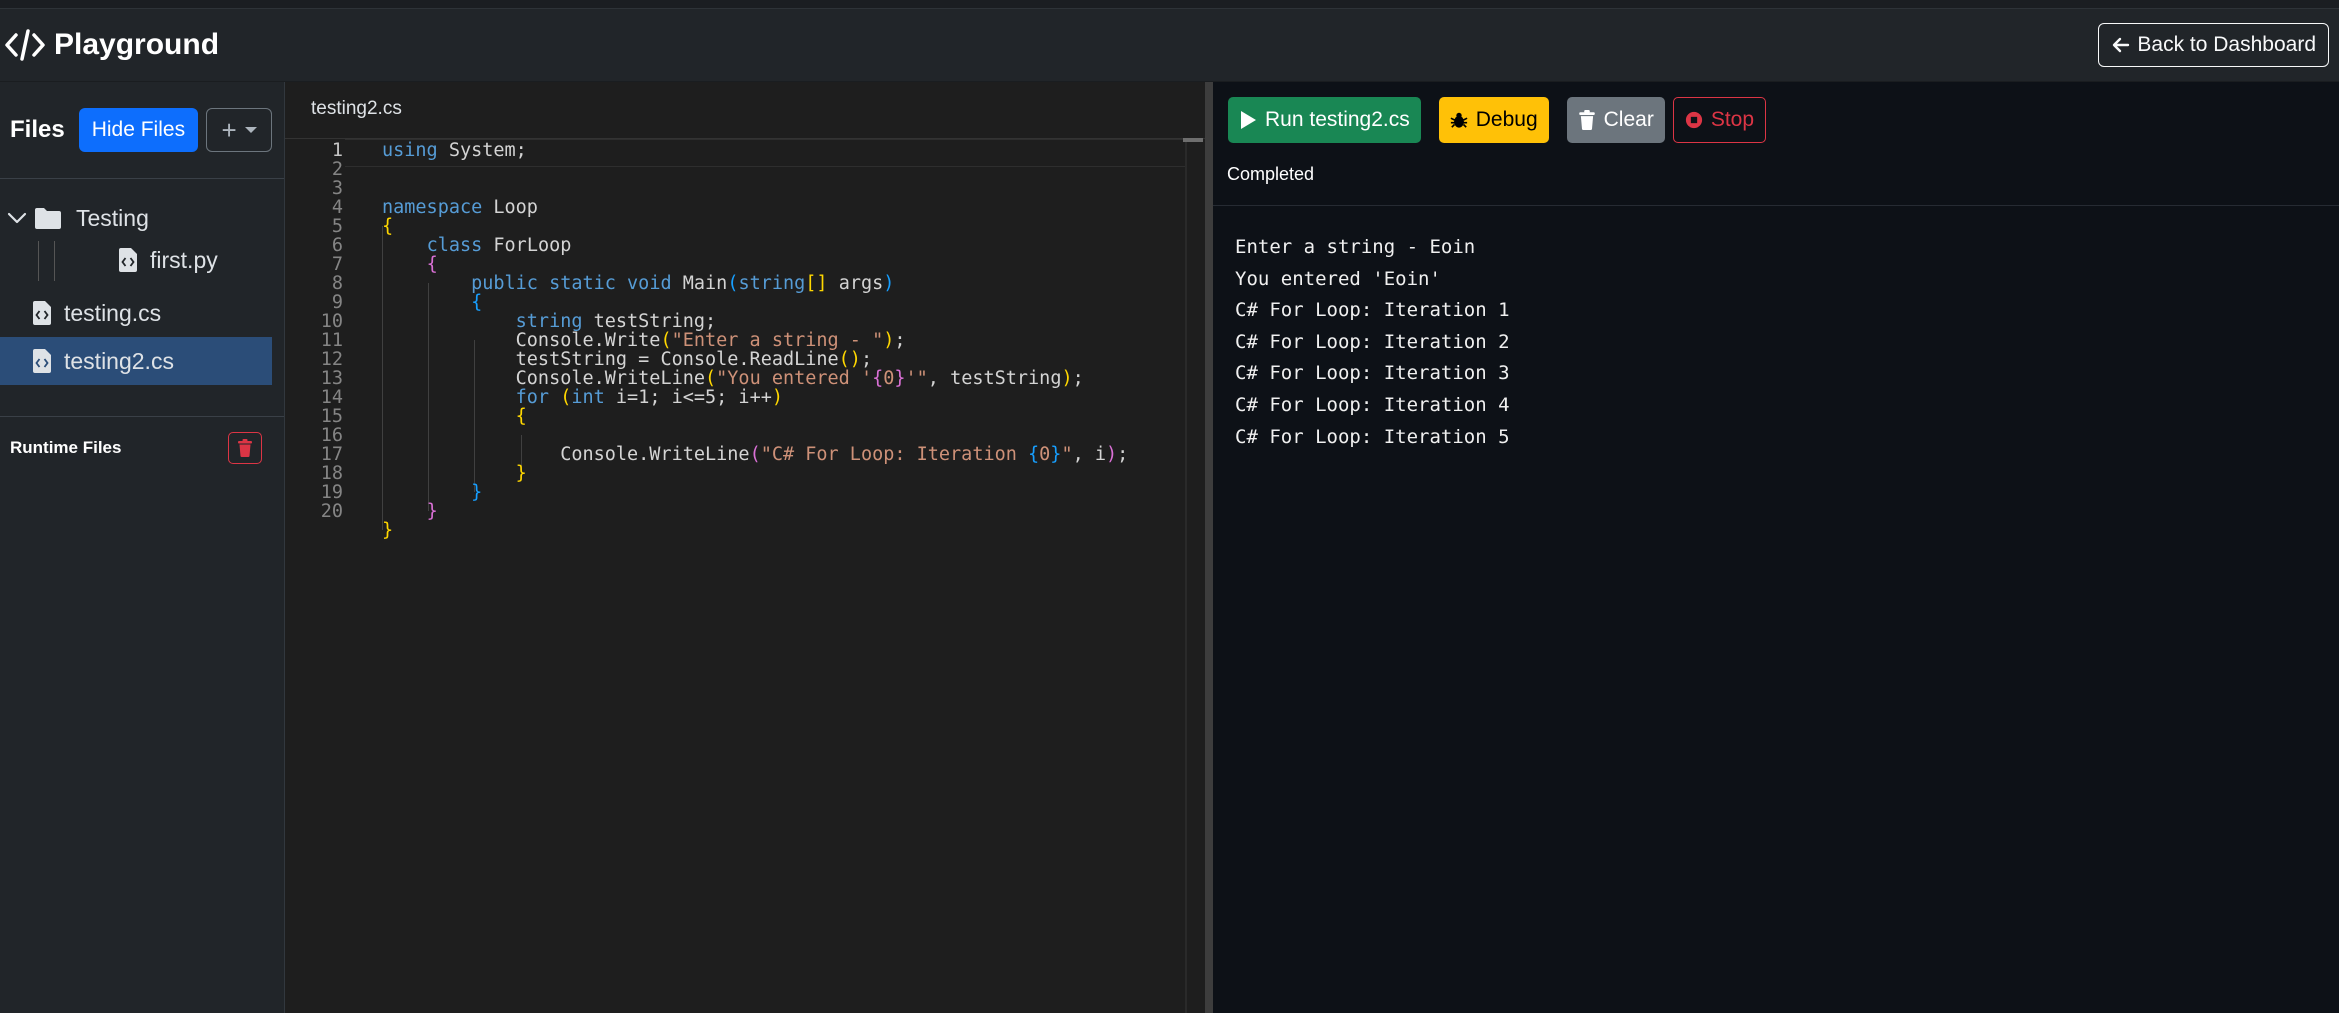  Describe the element at coordinates (337, 150) in the screenshot. I see `line-number: 1` at that location.